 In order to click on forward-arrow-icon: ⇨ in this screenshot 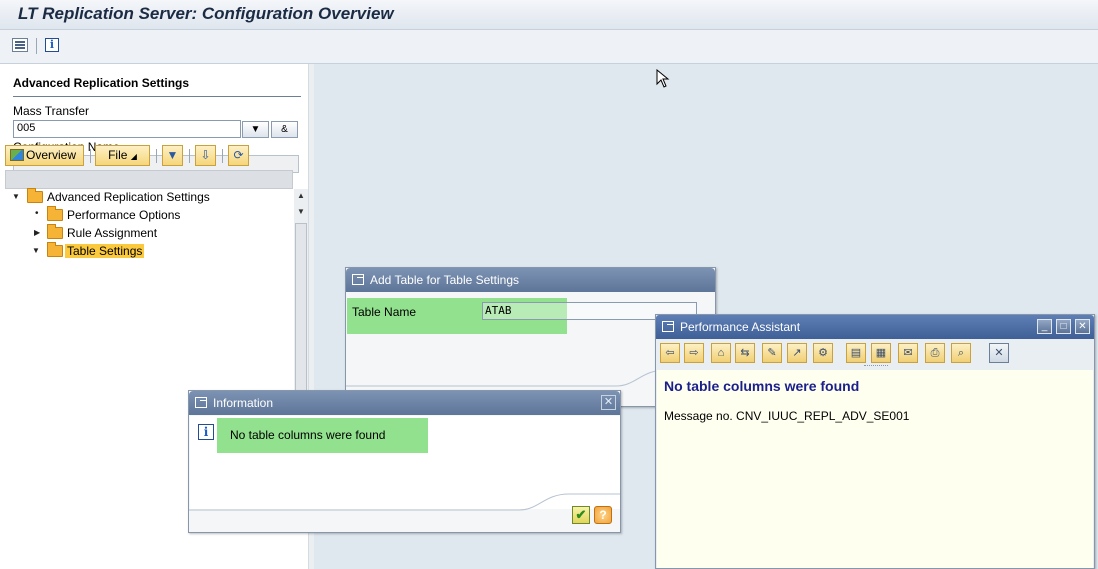, I will do `click(694, 353)`.